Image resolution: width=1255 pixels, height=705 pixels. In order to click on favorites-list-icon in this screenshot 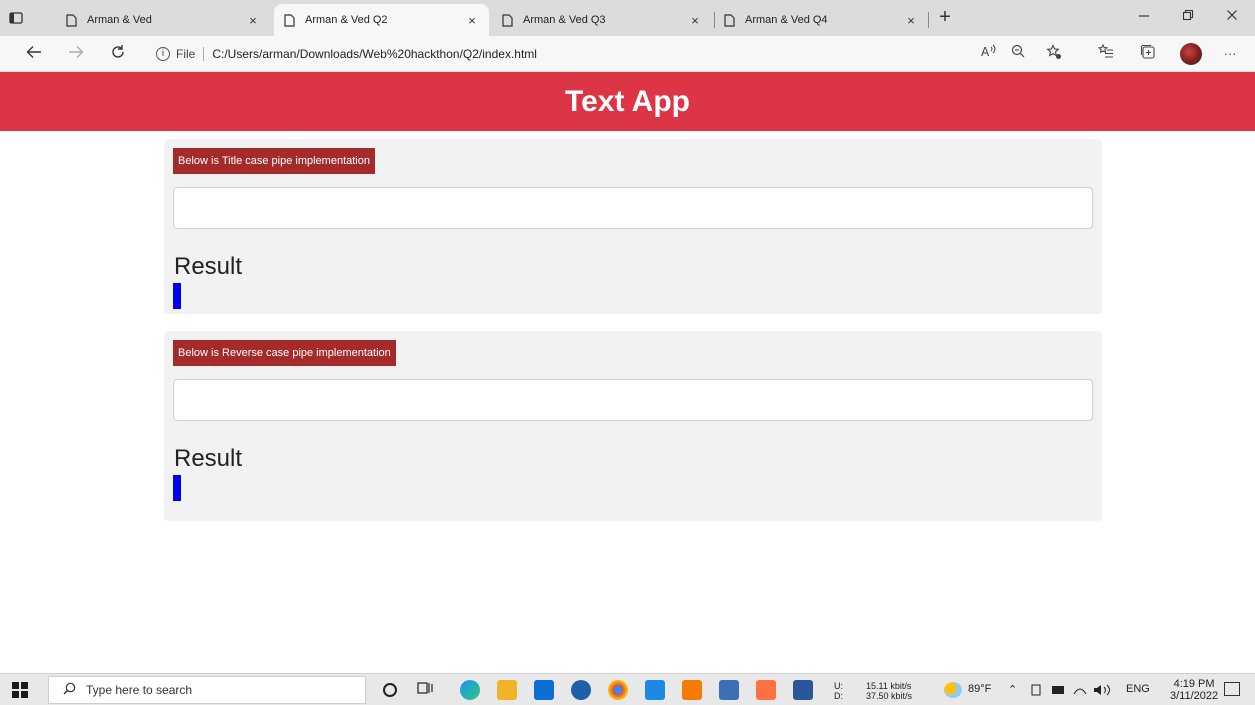, I will do `click(1106, 53)`.